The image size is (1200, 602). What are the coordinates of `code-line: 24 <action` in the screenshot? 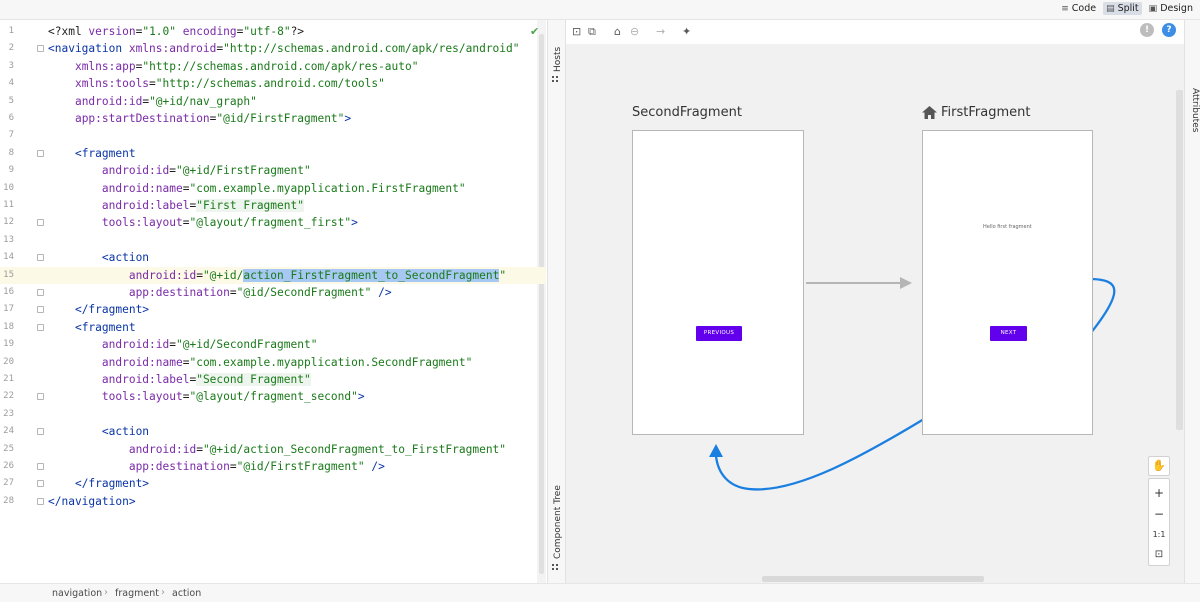 It's located at (273, 431).